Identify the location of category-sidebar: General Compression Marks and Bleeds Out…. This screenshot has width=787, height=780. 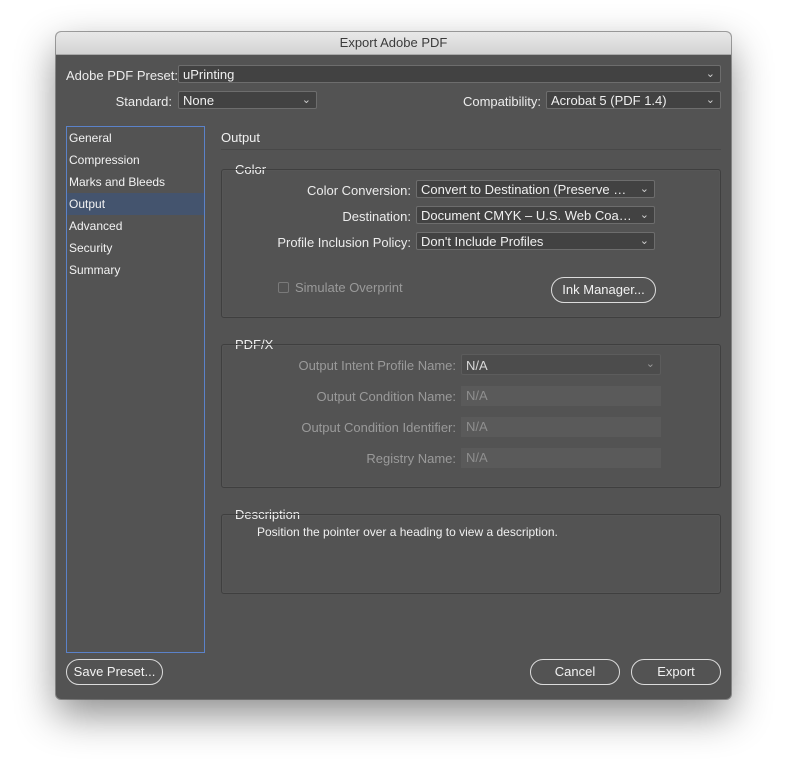
(135, 389).